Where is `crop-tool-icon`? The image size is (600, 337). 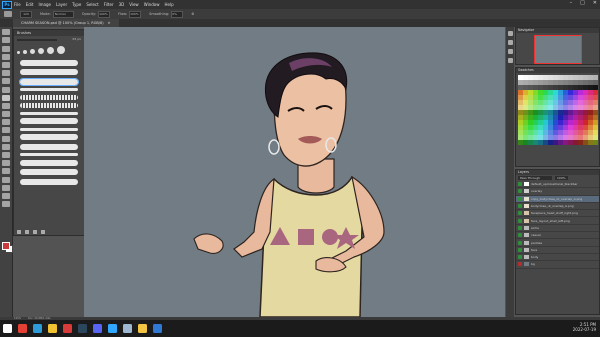
crop-tool-icon is located at coordinates (6, 64).